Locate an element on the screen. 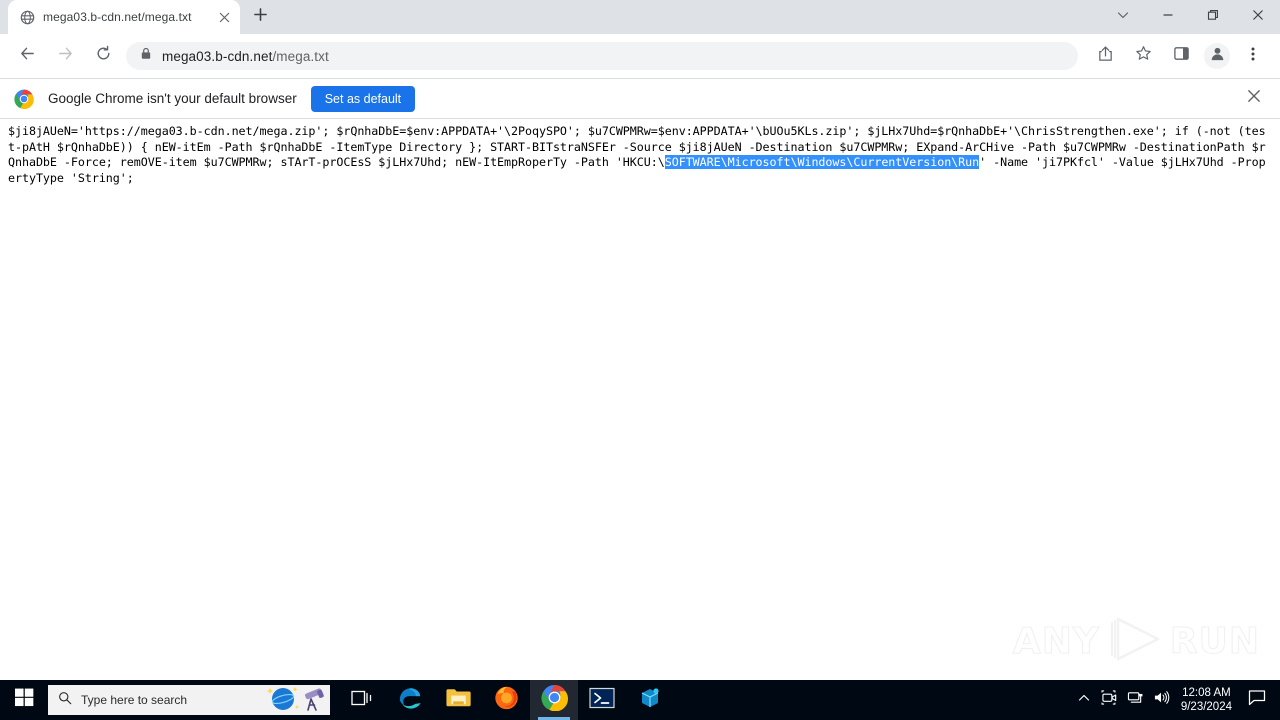  reload-button is located at coordinates (103, 56).